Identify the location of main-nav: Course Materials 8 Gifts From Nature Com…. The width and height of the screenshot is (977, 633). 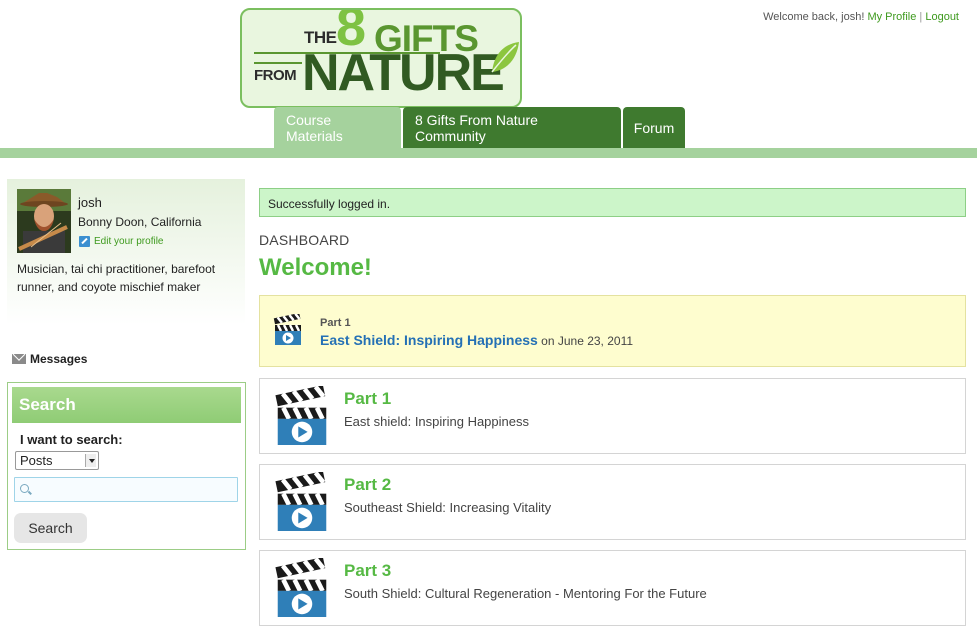
(479, 127).